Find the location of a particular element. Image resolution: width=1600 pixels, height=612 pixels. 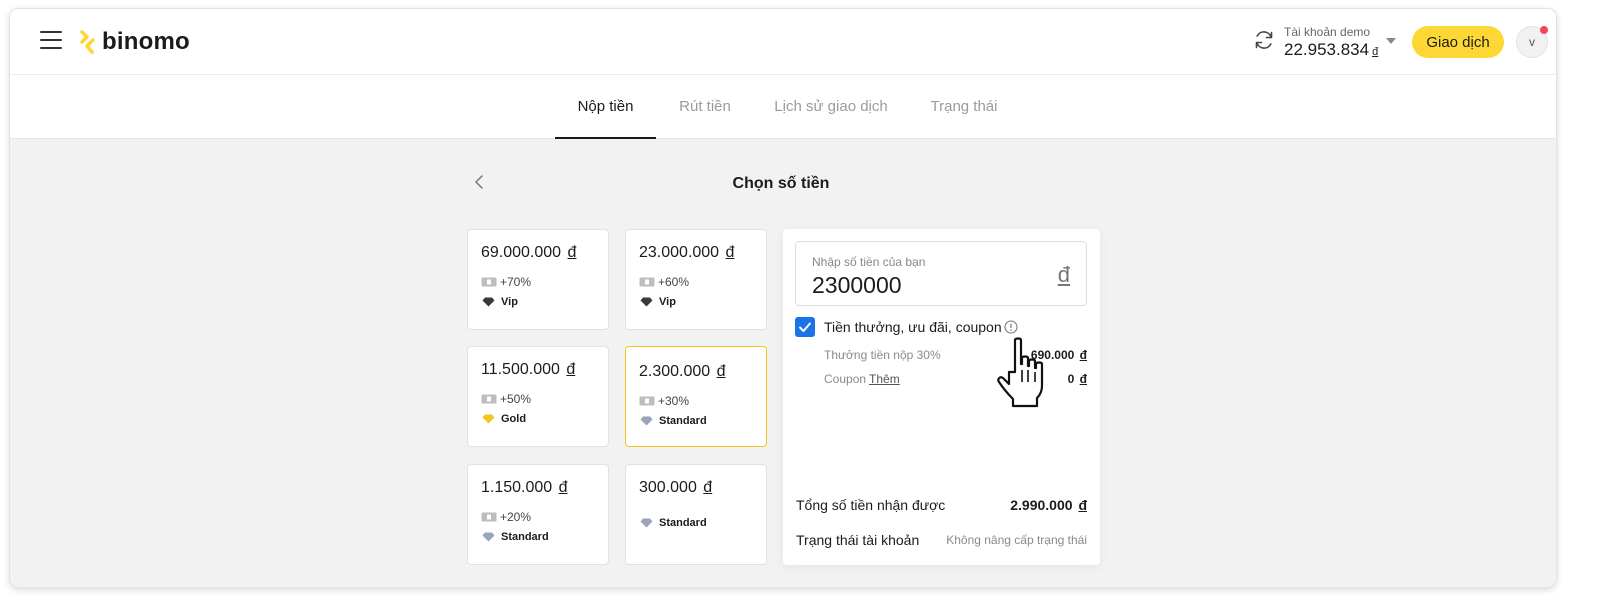

page-title: Chọn số tiền is located at coordinates (781, 183).